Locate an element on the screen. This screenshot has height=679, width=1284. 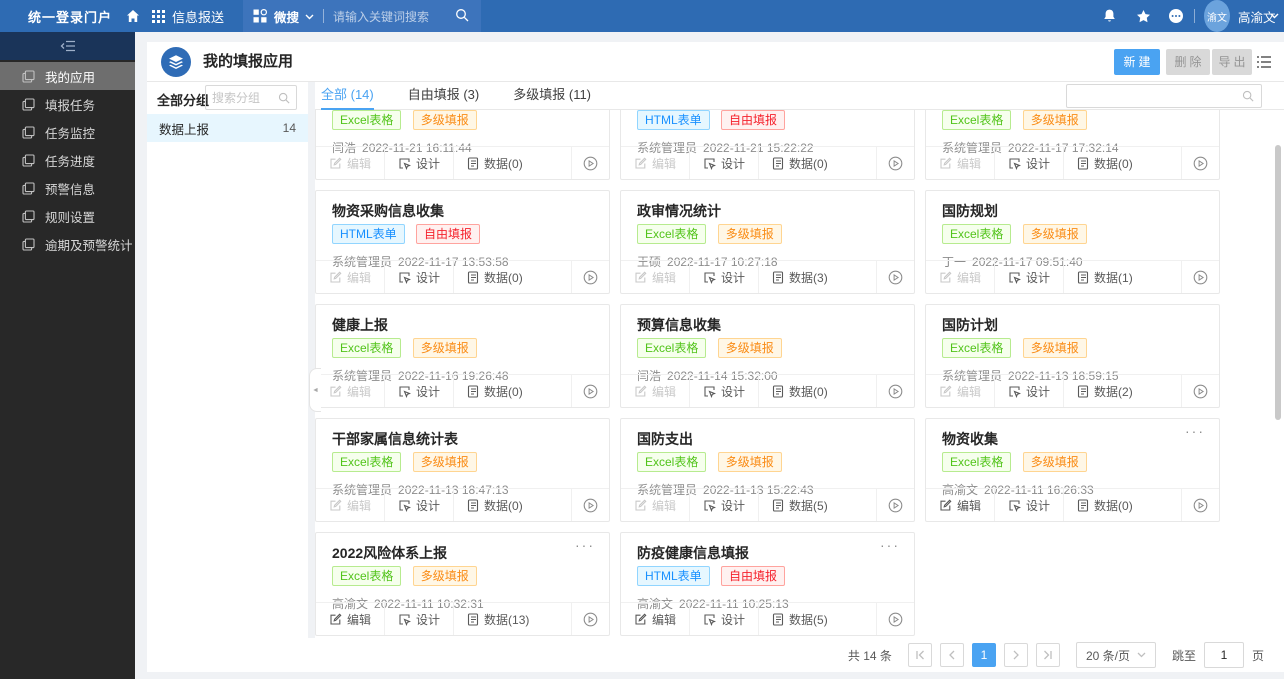
card-search-input is located at coordinates (1164, 96).